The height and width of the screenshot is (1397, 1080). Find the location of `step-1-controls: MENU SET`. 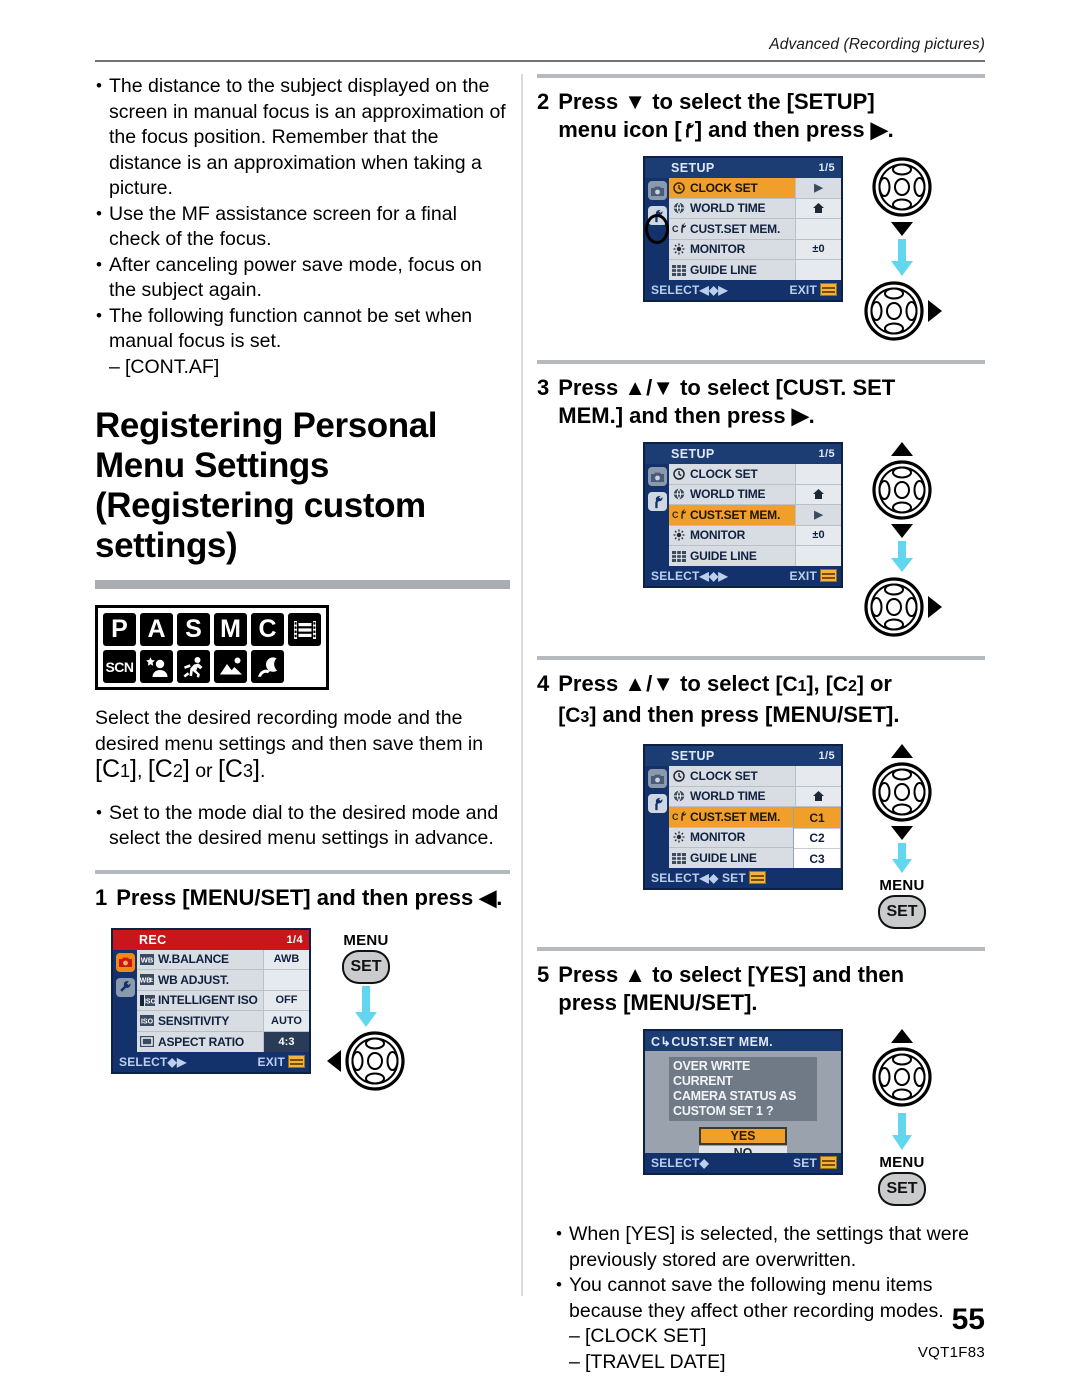

step-1-controls: MENU SET is located at coordinates (366, 1010).